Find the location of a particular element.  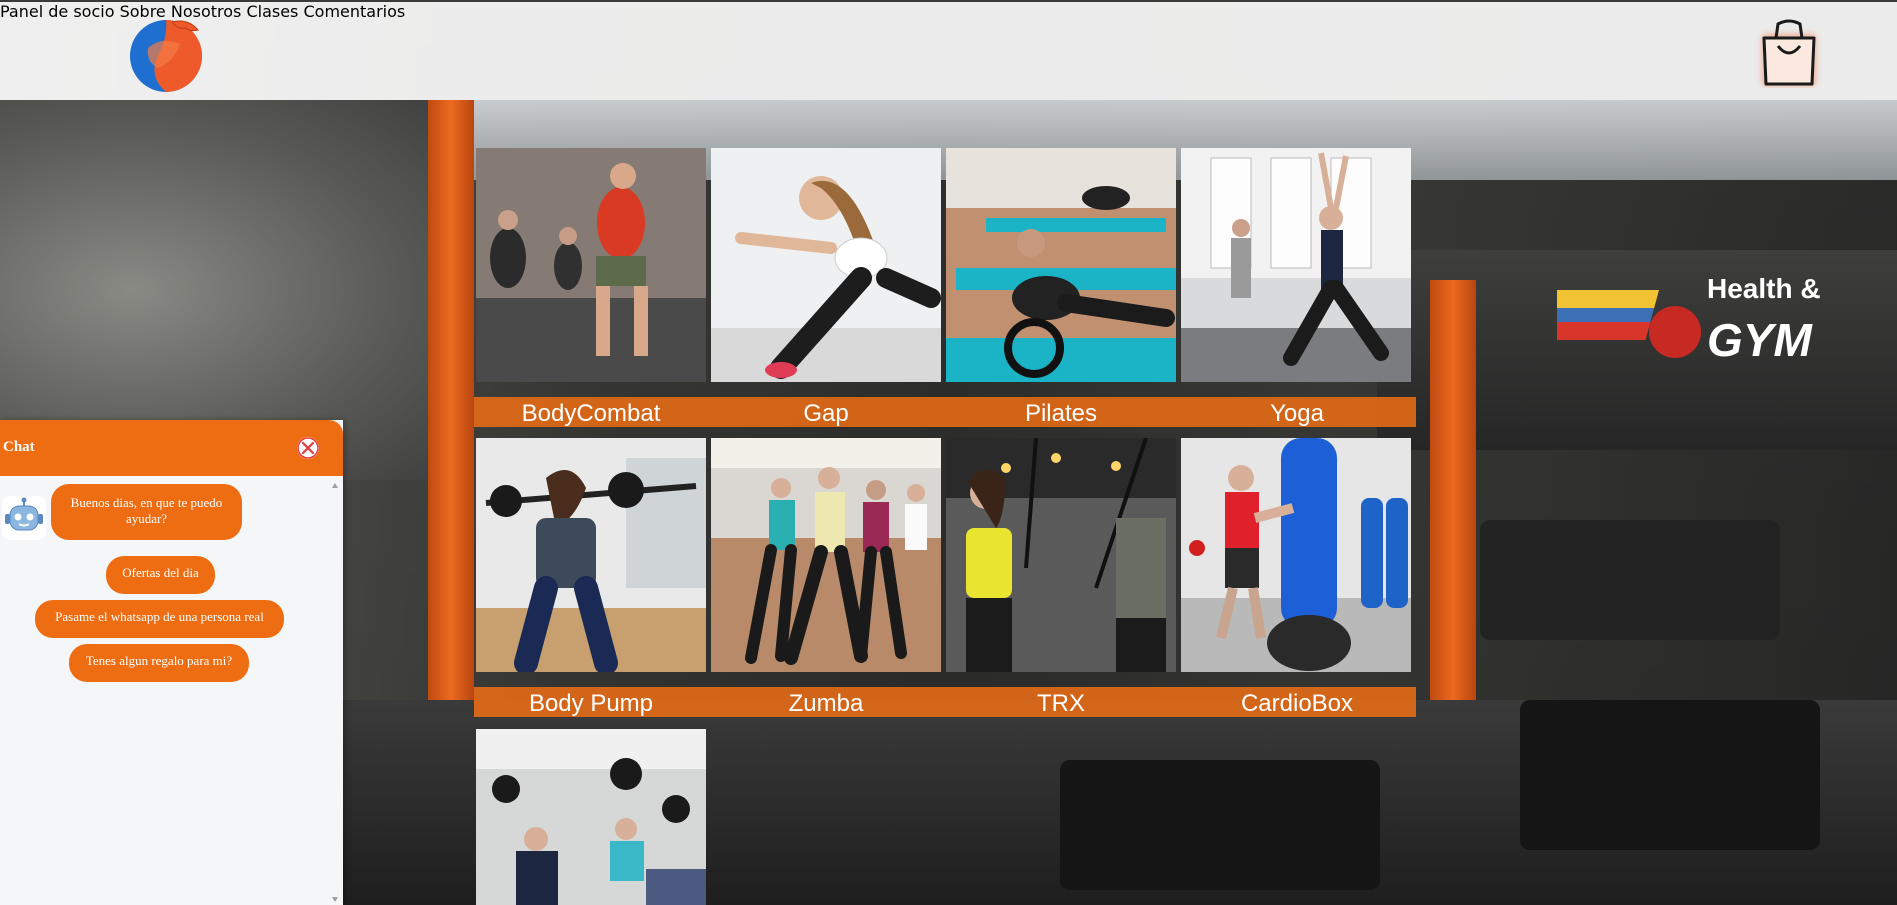

class-image-body-pump is located at coordinates (591, 555).